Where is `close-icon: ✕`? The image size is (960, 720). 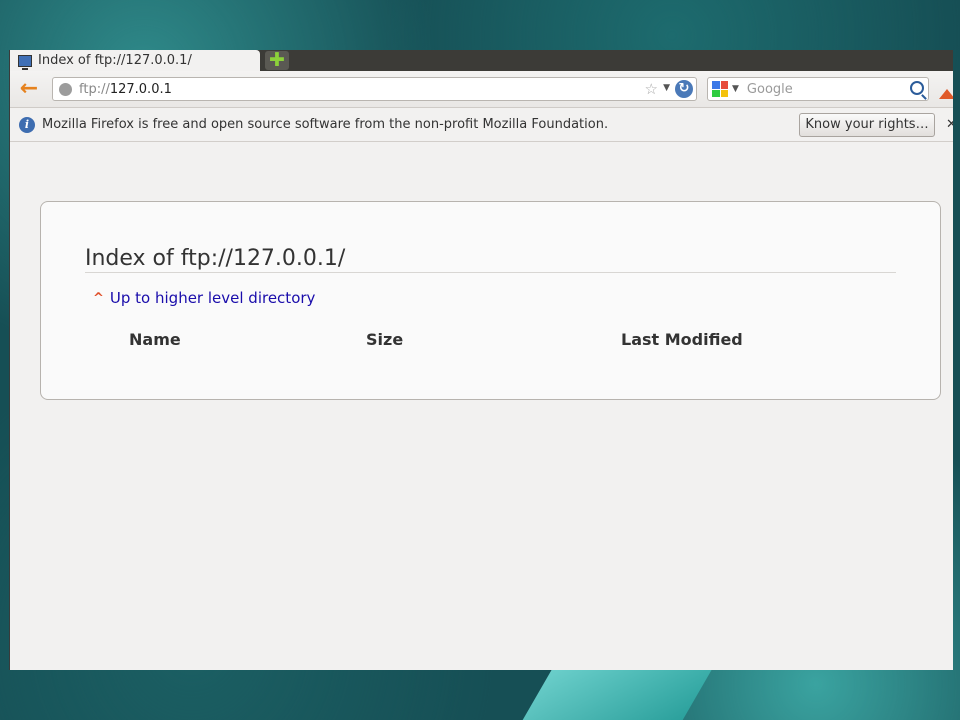
close-icon: ✕ is located at coordinates (949, 124).